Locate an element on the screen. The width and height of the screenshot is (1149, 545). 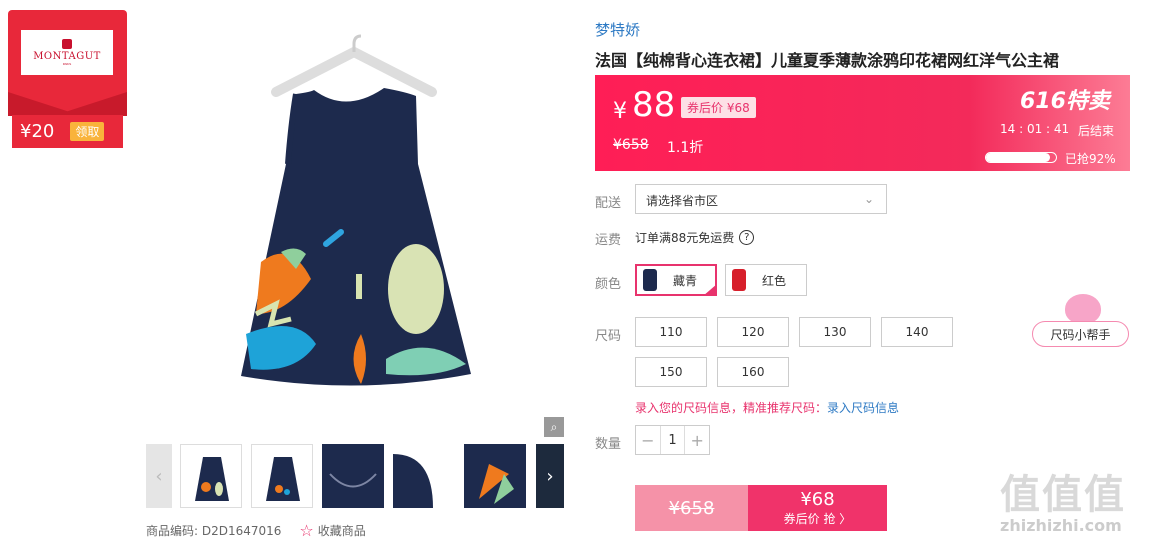
promo-title: 616特卖 is located at coordinates (1065, 101).